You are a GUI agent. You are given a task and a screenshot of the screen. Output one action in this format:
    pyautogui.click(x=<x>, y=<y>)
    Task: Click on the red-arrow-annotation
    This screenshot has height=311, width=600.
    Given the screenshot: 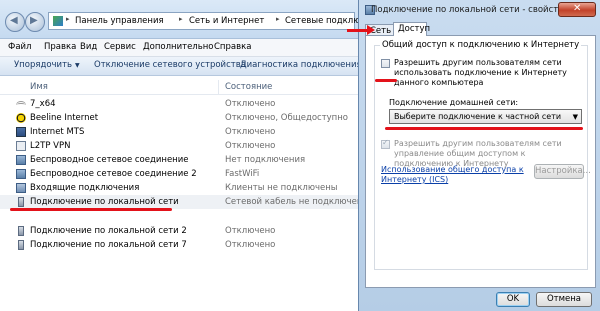 What is the action you would take?
    pyautogui.click(x=361, y=30)
    